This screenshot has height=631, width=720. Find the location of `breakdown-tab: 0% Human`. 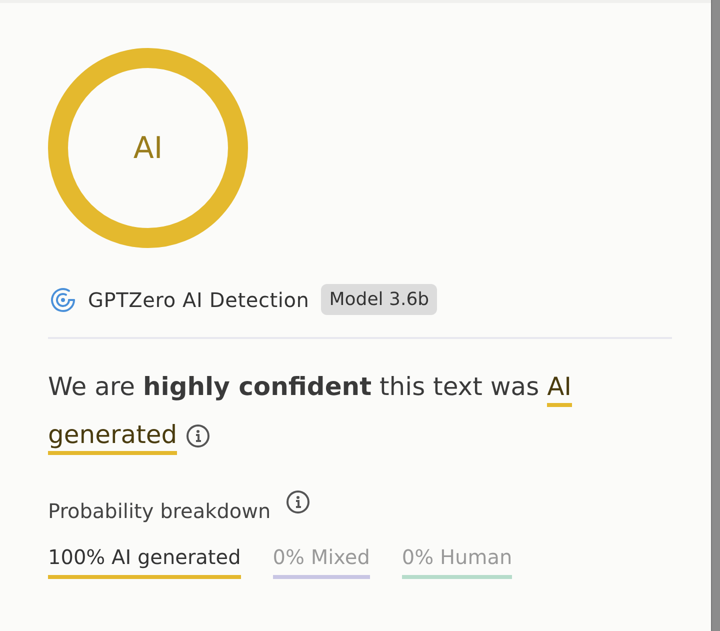

breakdown-tab: 0% Human is located at coordinates (457, 562).